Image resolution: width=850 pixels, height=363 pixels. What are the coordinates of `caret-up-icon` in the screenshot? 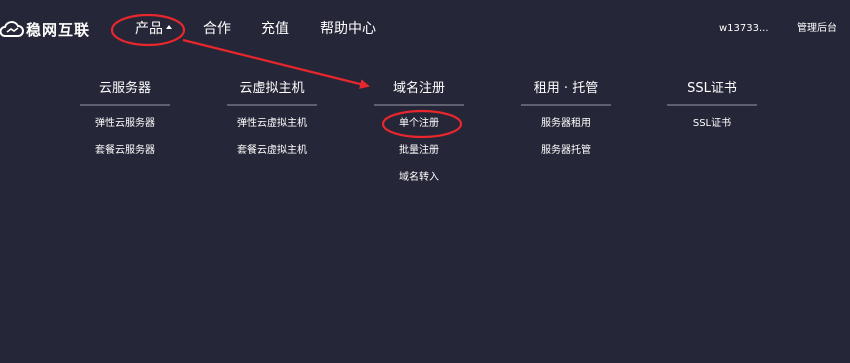 It's located at (169, 27).